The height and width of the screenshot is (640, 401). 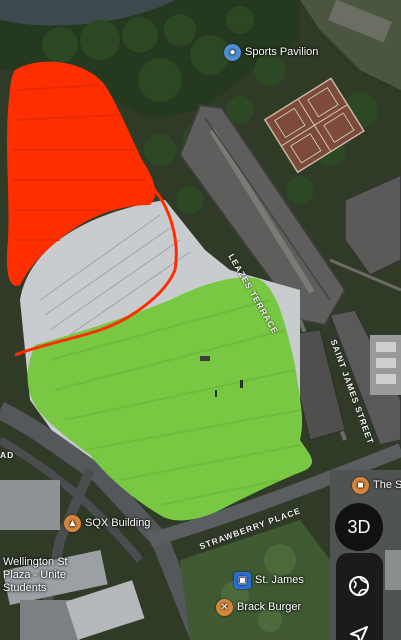 I want to click on label-the-s: ■ The S, so click(x=376, y=485).